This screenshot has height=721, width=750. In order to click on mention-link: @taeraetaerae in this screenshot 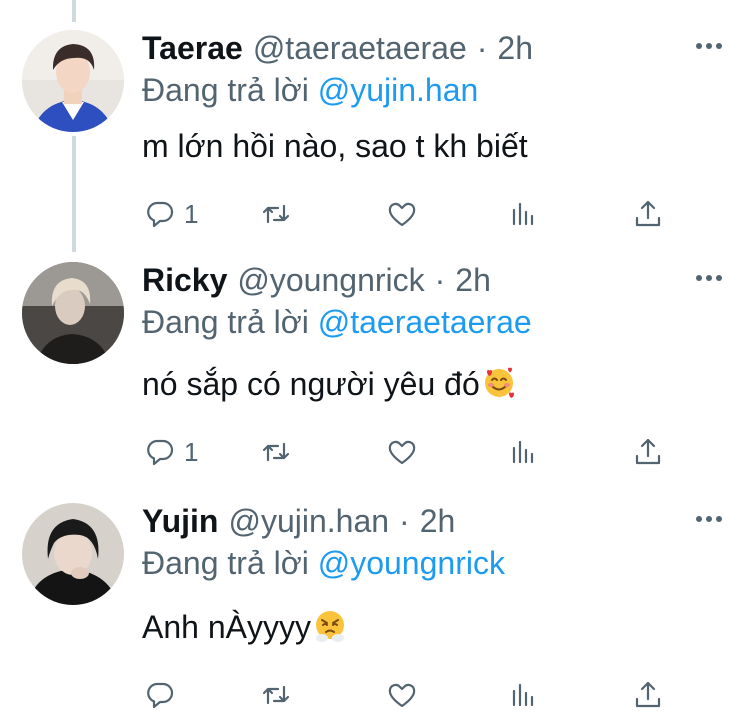, I will do `click(425, 322)`.